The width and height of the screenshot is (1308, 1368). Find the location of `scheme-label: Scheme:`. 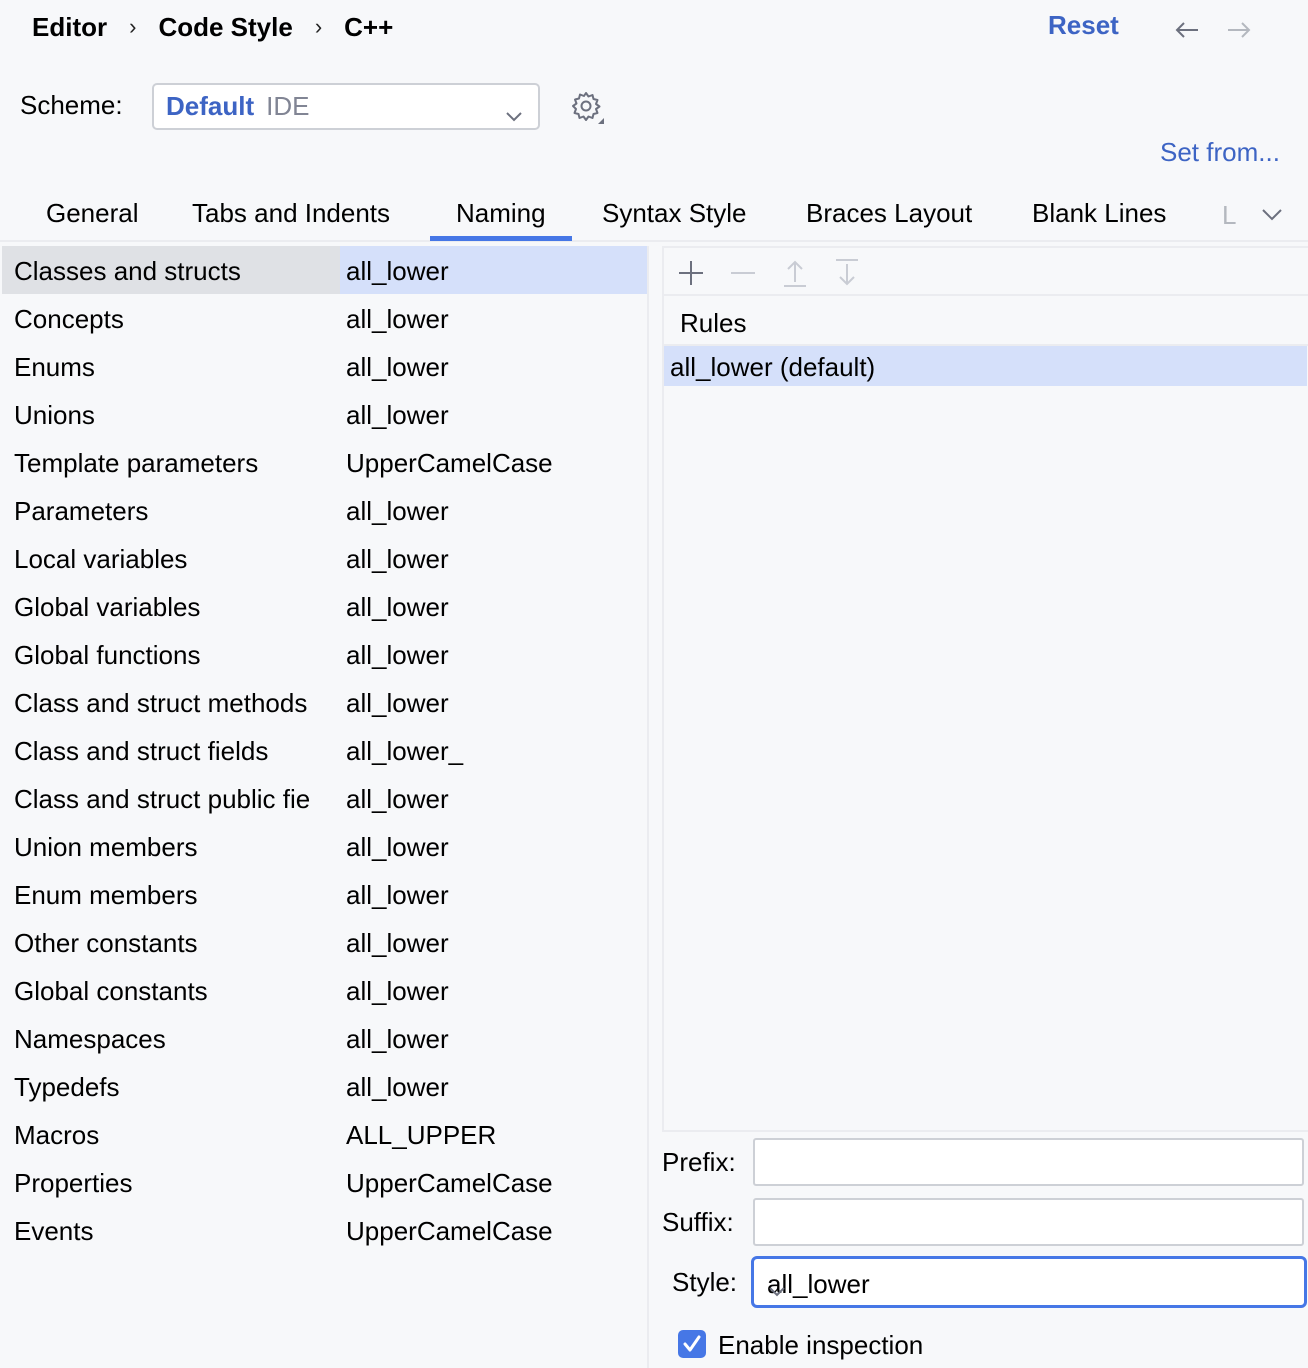

scheme-label: Scheme: is located at coordinates (71, 105).